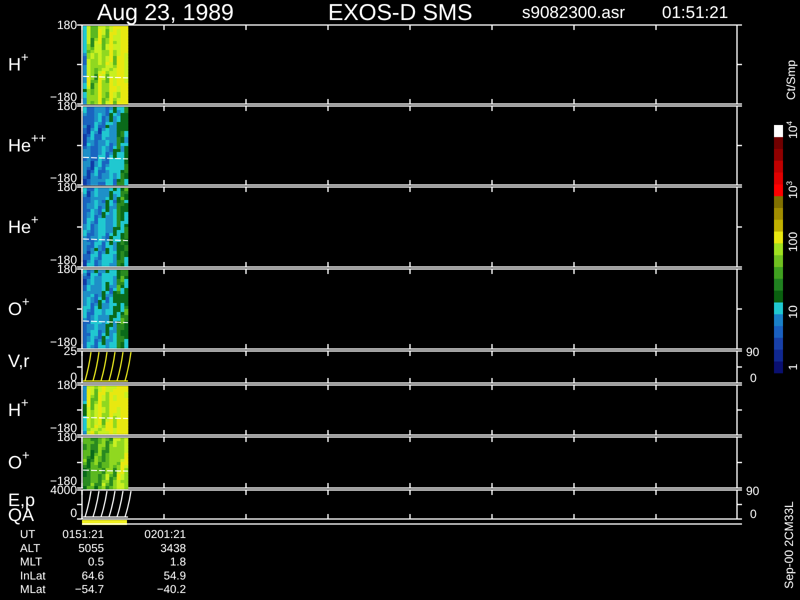 The height and width of the screenshot is (600, 800). I want to click on energy-curve-drawing, so click(107, 504).